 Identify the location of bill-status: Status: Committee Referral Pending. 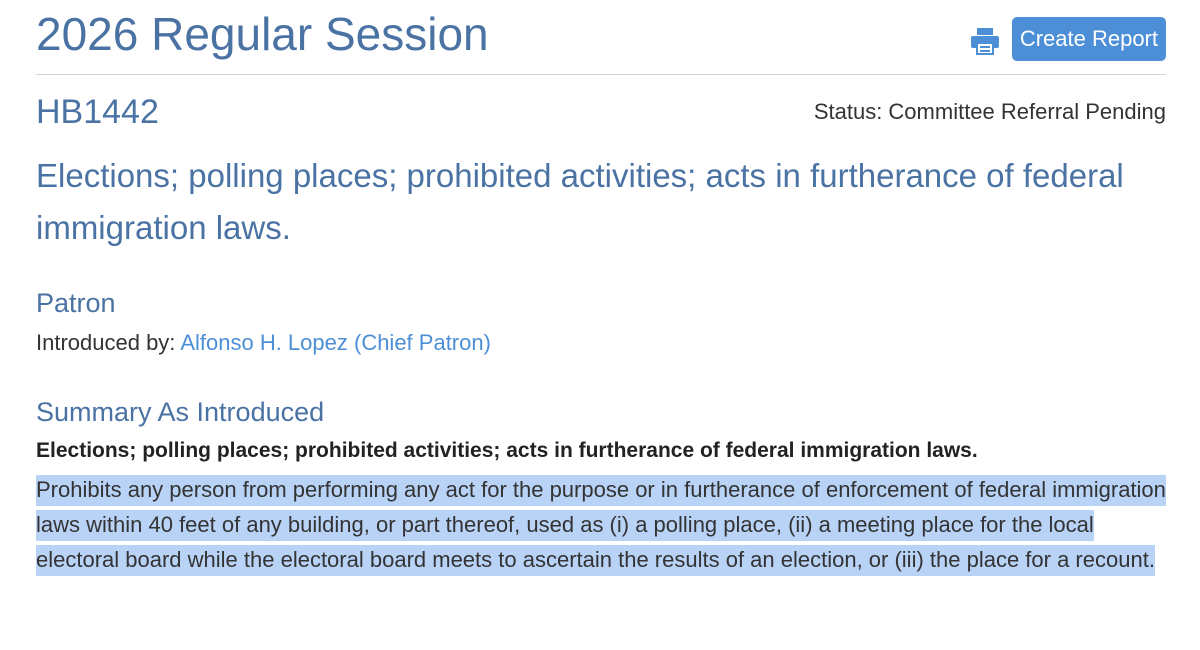
(989, 111).